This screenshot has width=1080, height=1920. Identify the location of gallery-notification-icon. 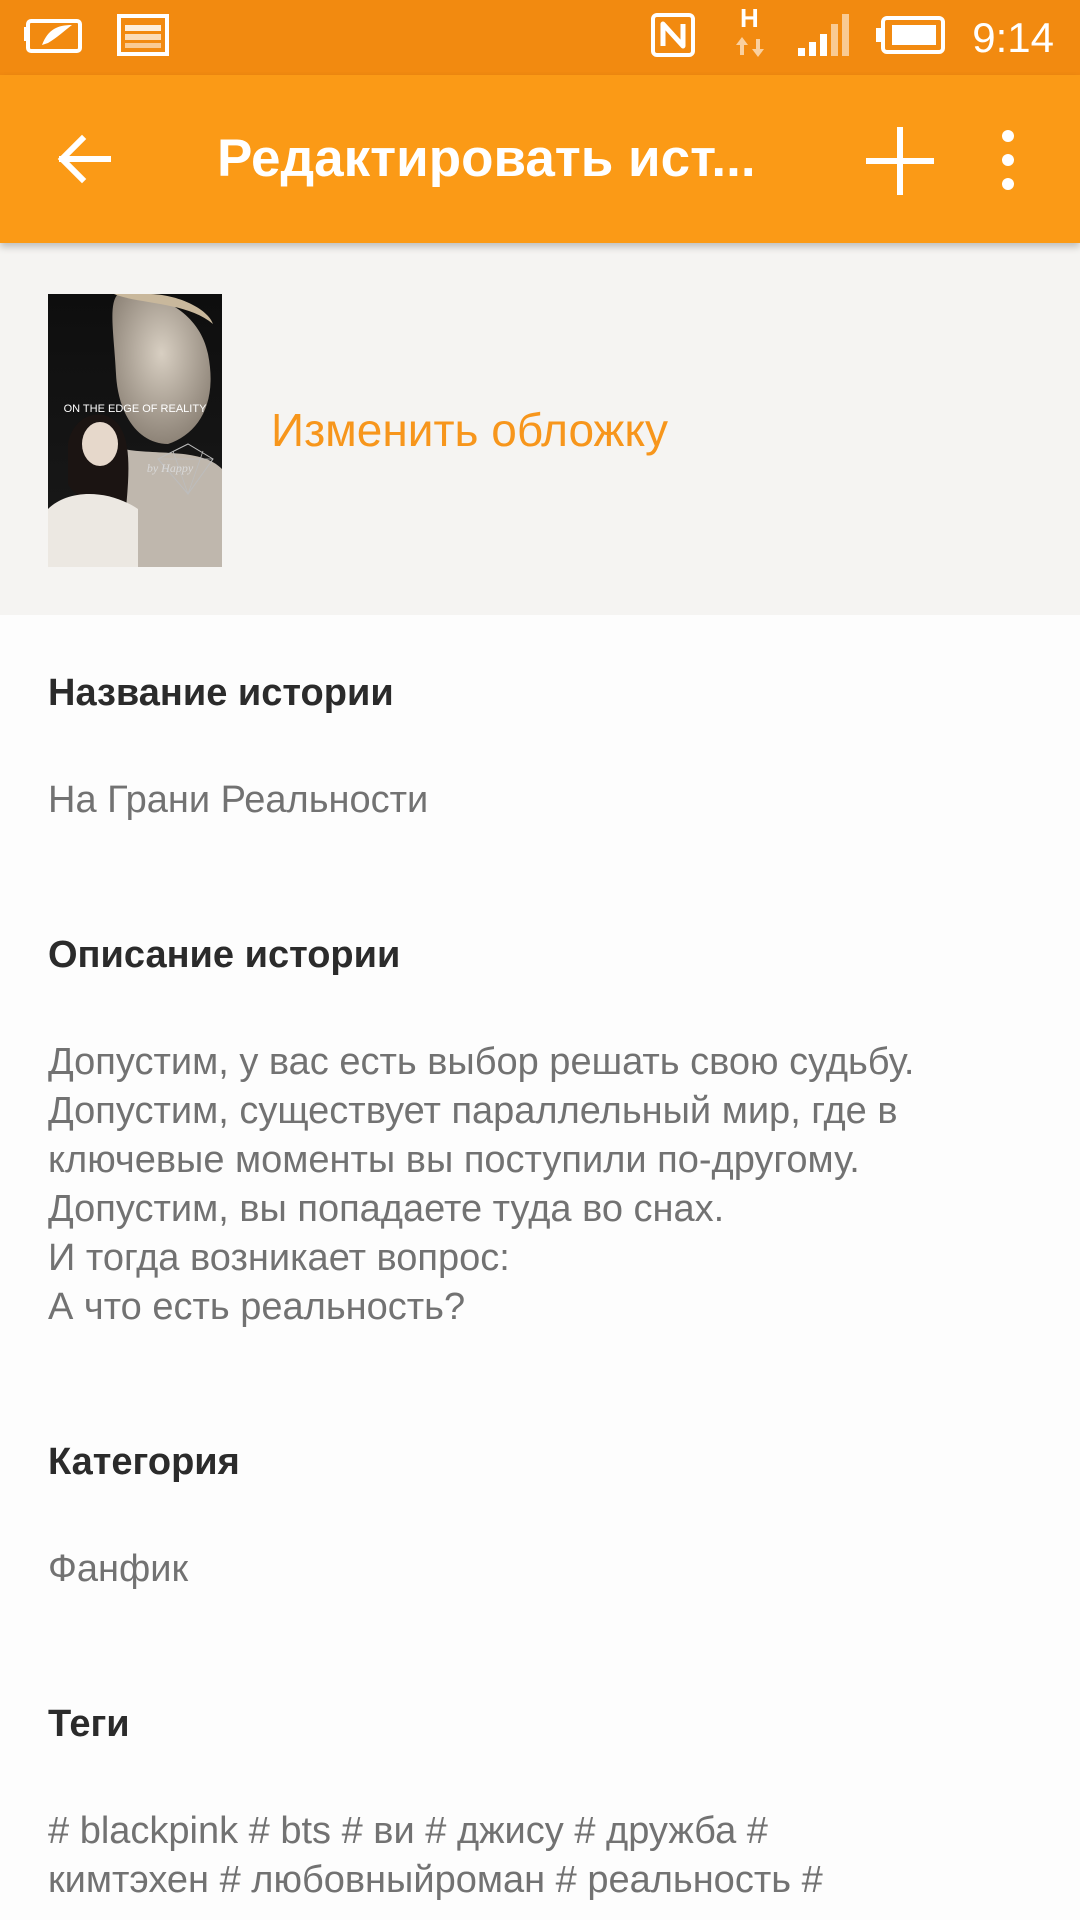
(54, 37).